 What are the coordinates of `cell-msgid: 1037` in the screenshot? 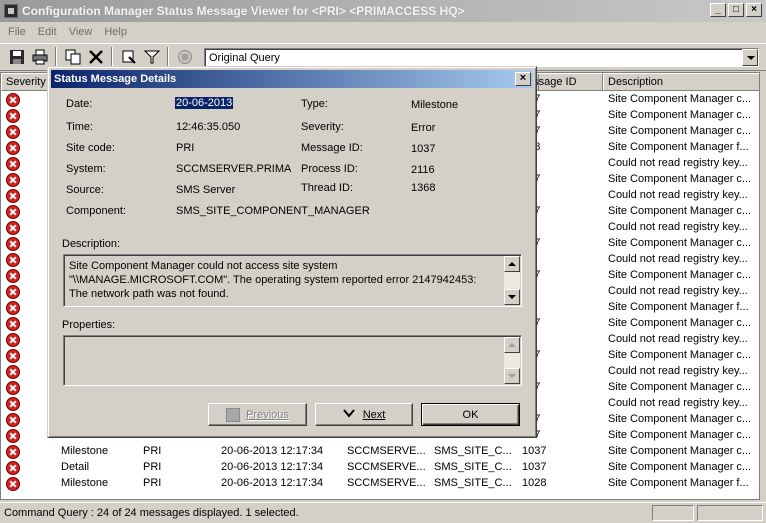 It's located at (534, 467).